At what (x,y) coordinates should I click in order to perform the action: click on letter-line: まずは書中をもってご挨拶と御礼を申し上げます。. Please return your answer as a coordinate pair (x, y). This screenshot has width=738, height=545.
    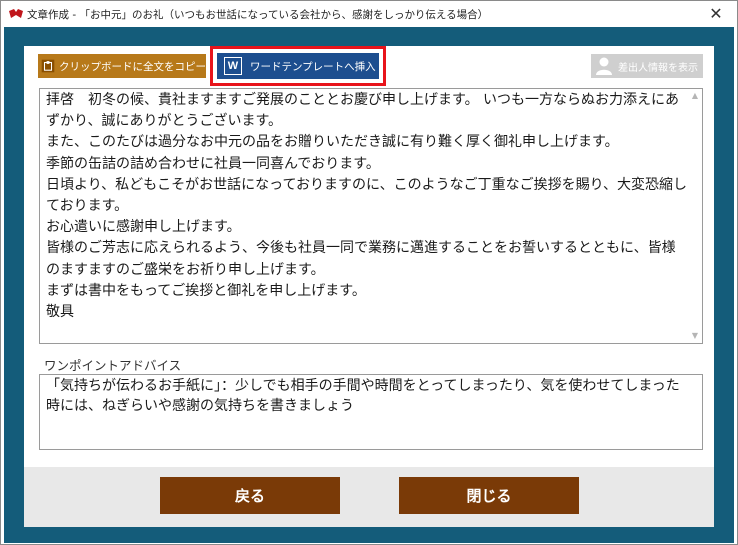
    Looking at the image, I should click on (206, 290).